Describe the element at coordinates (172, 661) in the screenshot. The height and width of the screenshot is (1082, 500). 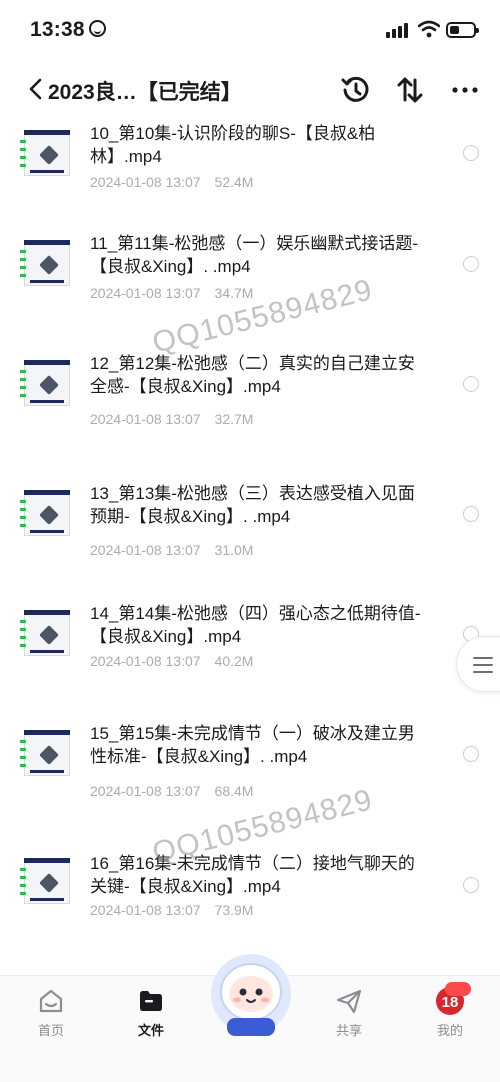
I see `file-meta: 2024-01-08 13:07 40.2M` at that location.